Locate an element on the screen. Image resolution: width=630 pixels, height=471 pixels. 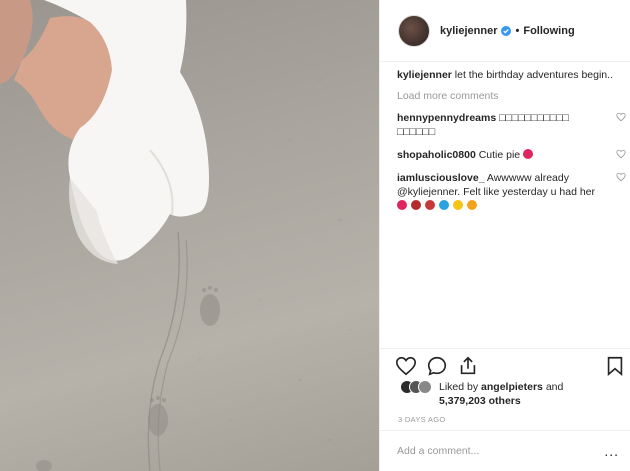
lips-emoji-icon is located at coordinates (415, 205).